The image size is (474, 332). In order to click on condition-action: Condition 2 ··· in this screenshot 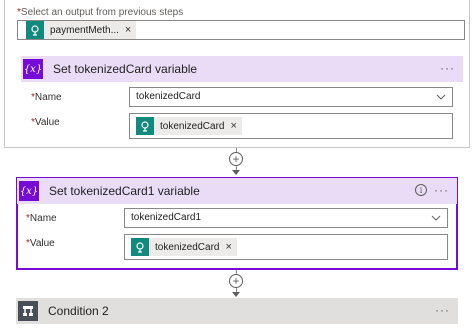, I will do `click(237, 311)`.